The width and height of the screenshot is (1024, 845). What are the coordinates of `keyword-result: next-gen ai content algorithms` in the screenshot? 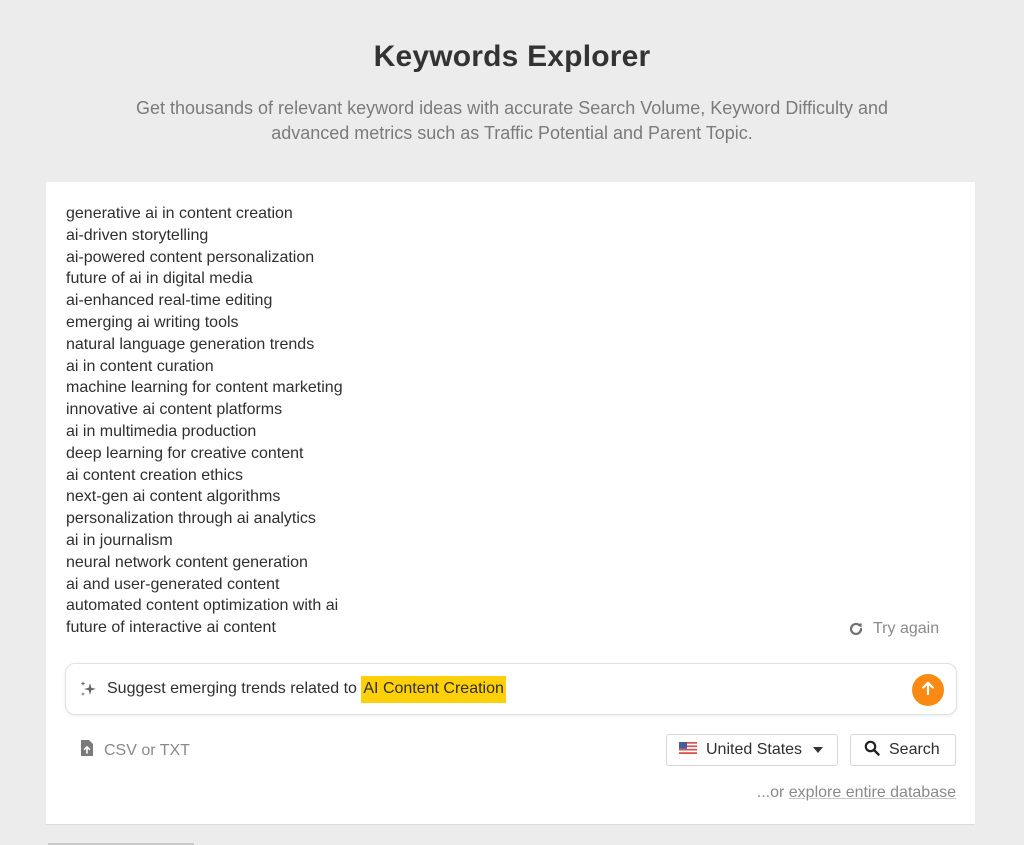 It's located at (173, 497).